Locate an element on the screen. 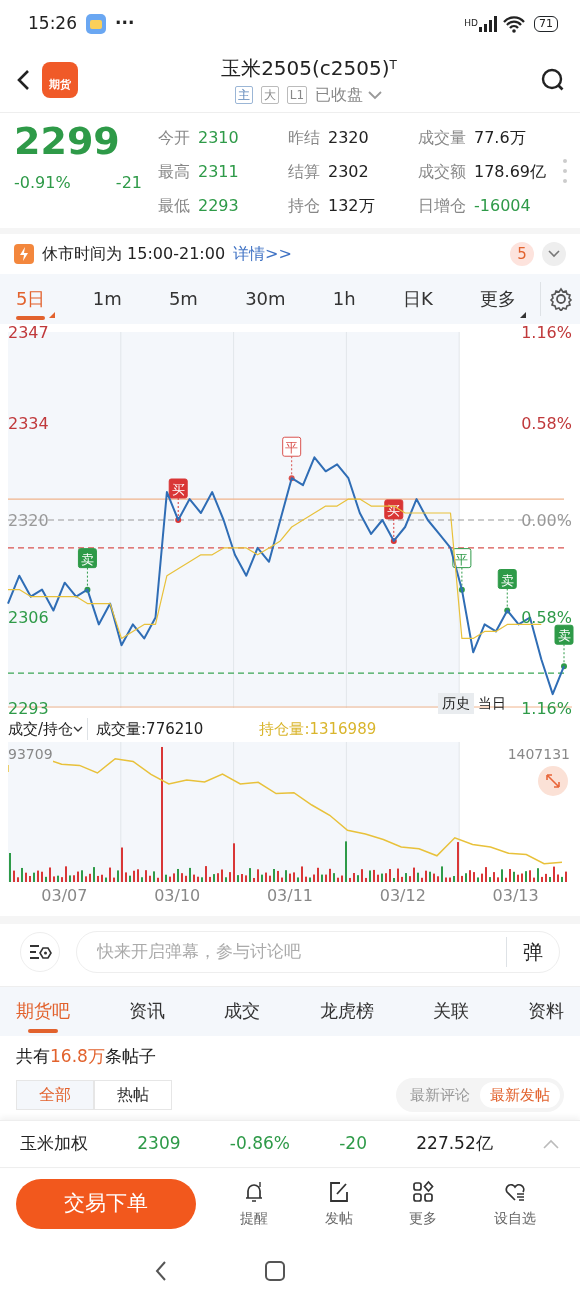  stat-label: 最低 is located at coordinates (174, 206).